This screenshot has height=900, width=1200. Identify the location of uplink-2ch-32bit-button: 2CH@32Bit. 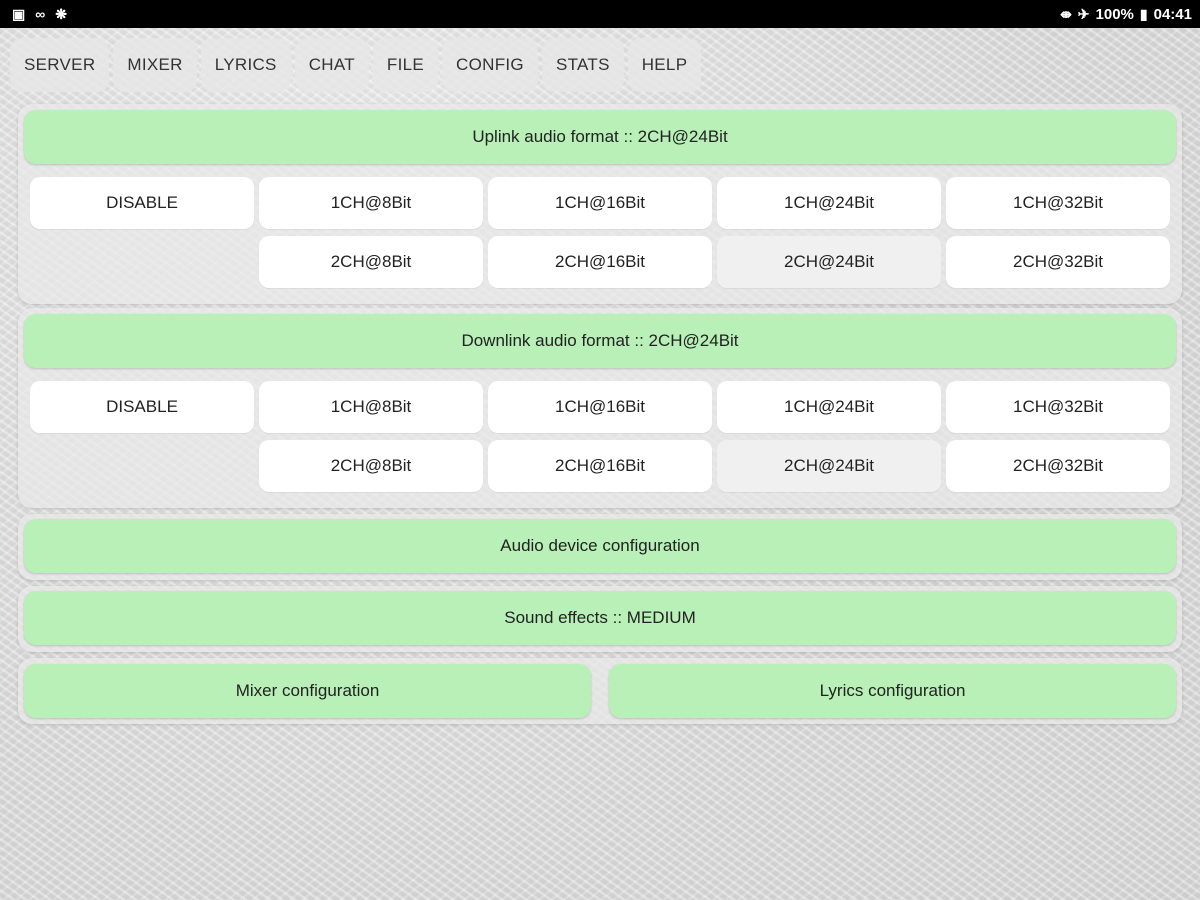
(1058, 262).